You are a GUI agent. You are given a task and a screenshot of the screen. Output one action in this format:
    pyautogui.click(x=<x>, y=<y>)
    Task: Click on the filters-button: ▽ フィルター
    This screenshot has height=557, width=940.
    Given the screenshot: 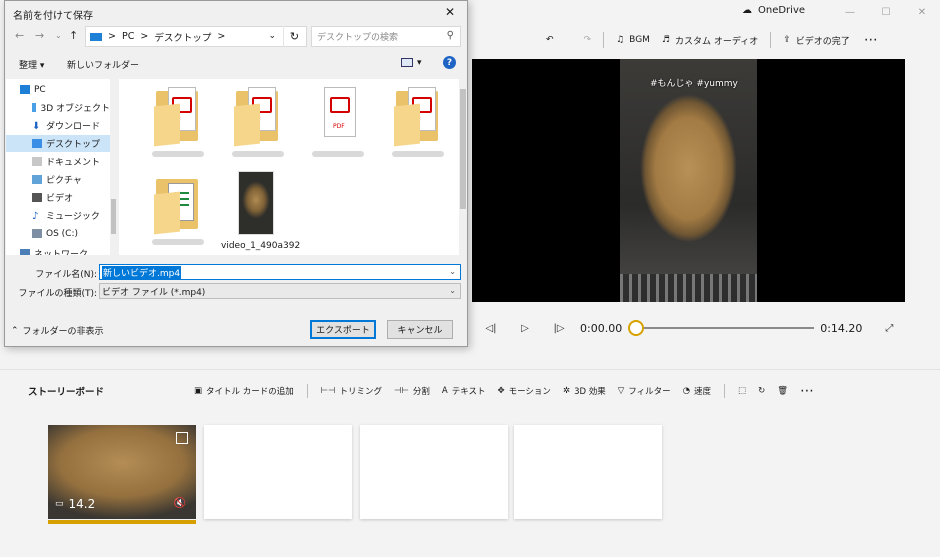 What is the action you would take?
    pyautogui.click(x=644, y=391)
    